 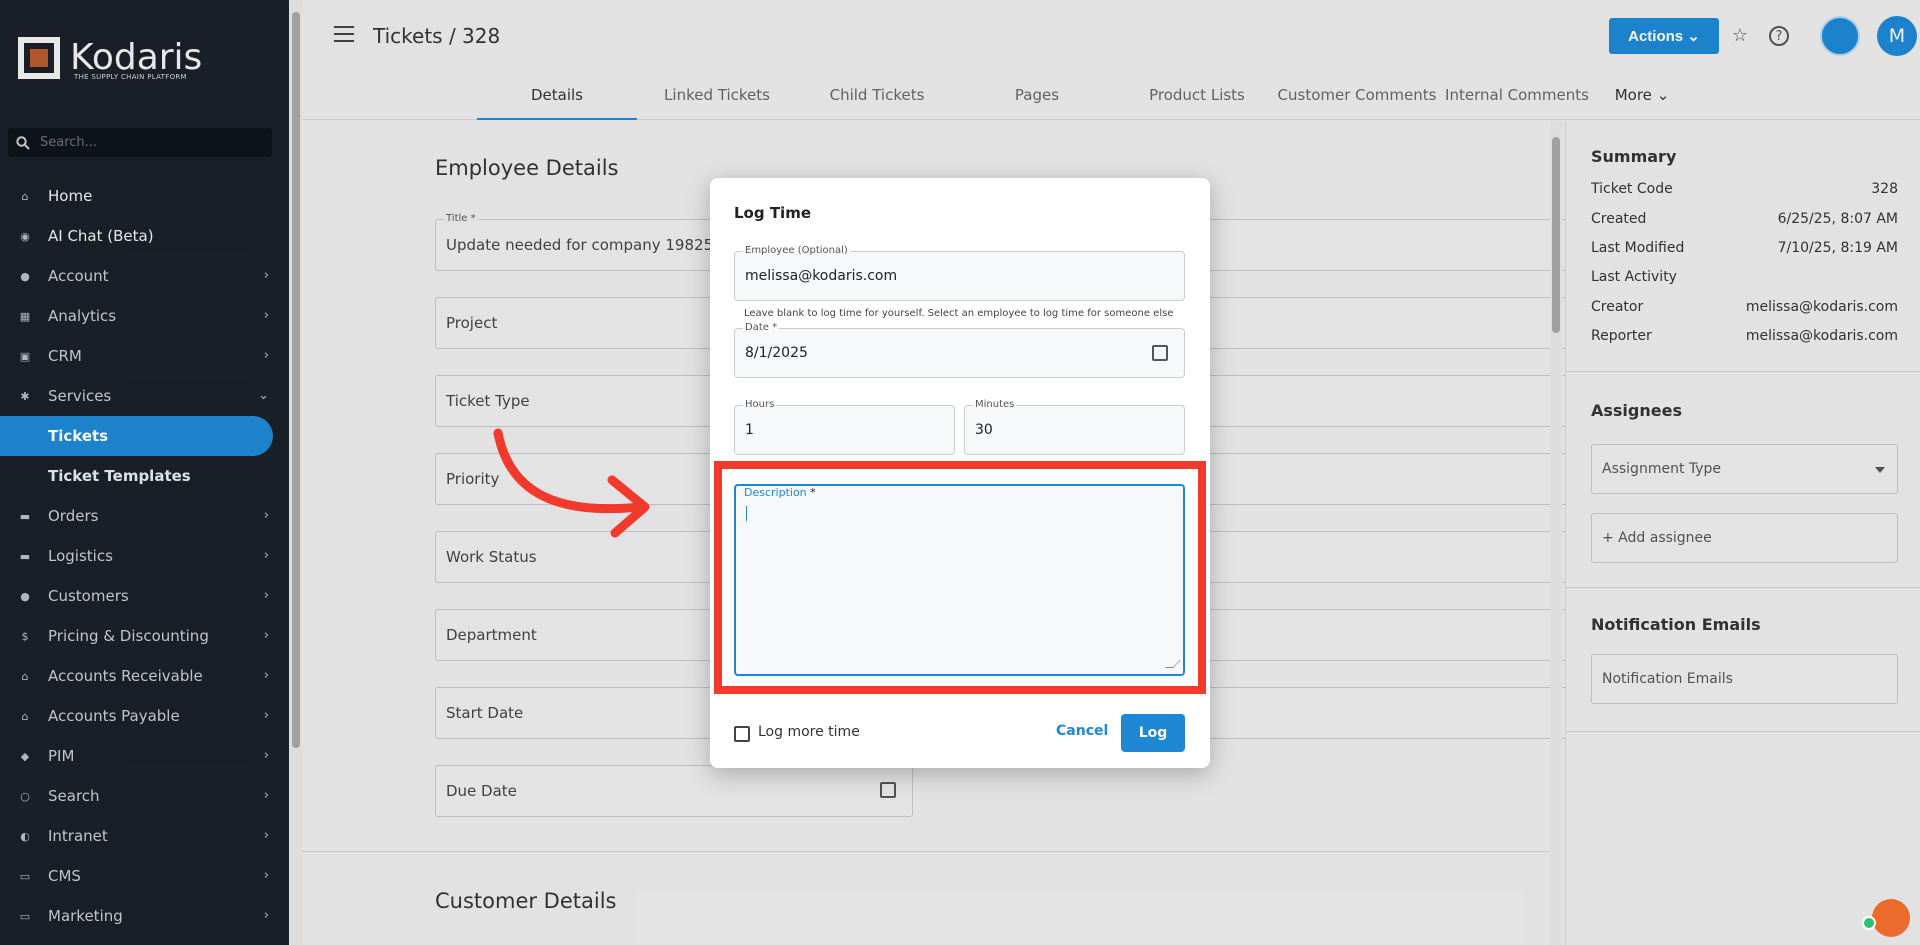 I want to click on annotation-highlight-box, so click(x=960, y=577).